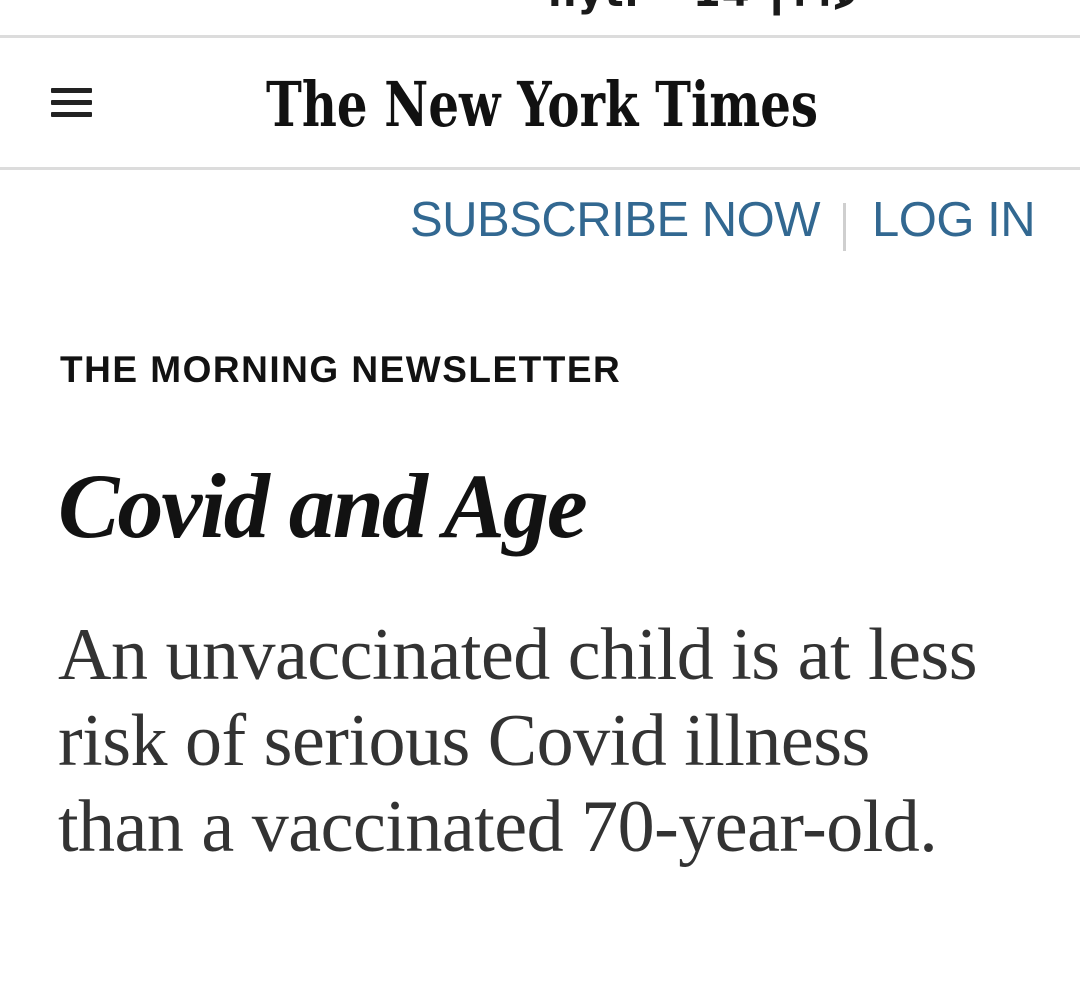  Describe the element at coordinates (615, 220) in the screenshot. I see `subscribe-now-link: SUBSCRIBE NOW` at that location.